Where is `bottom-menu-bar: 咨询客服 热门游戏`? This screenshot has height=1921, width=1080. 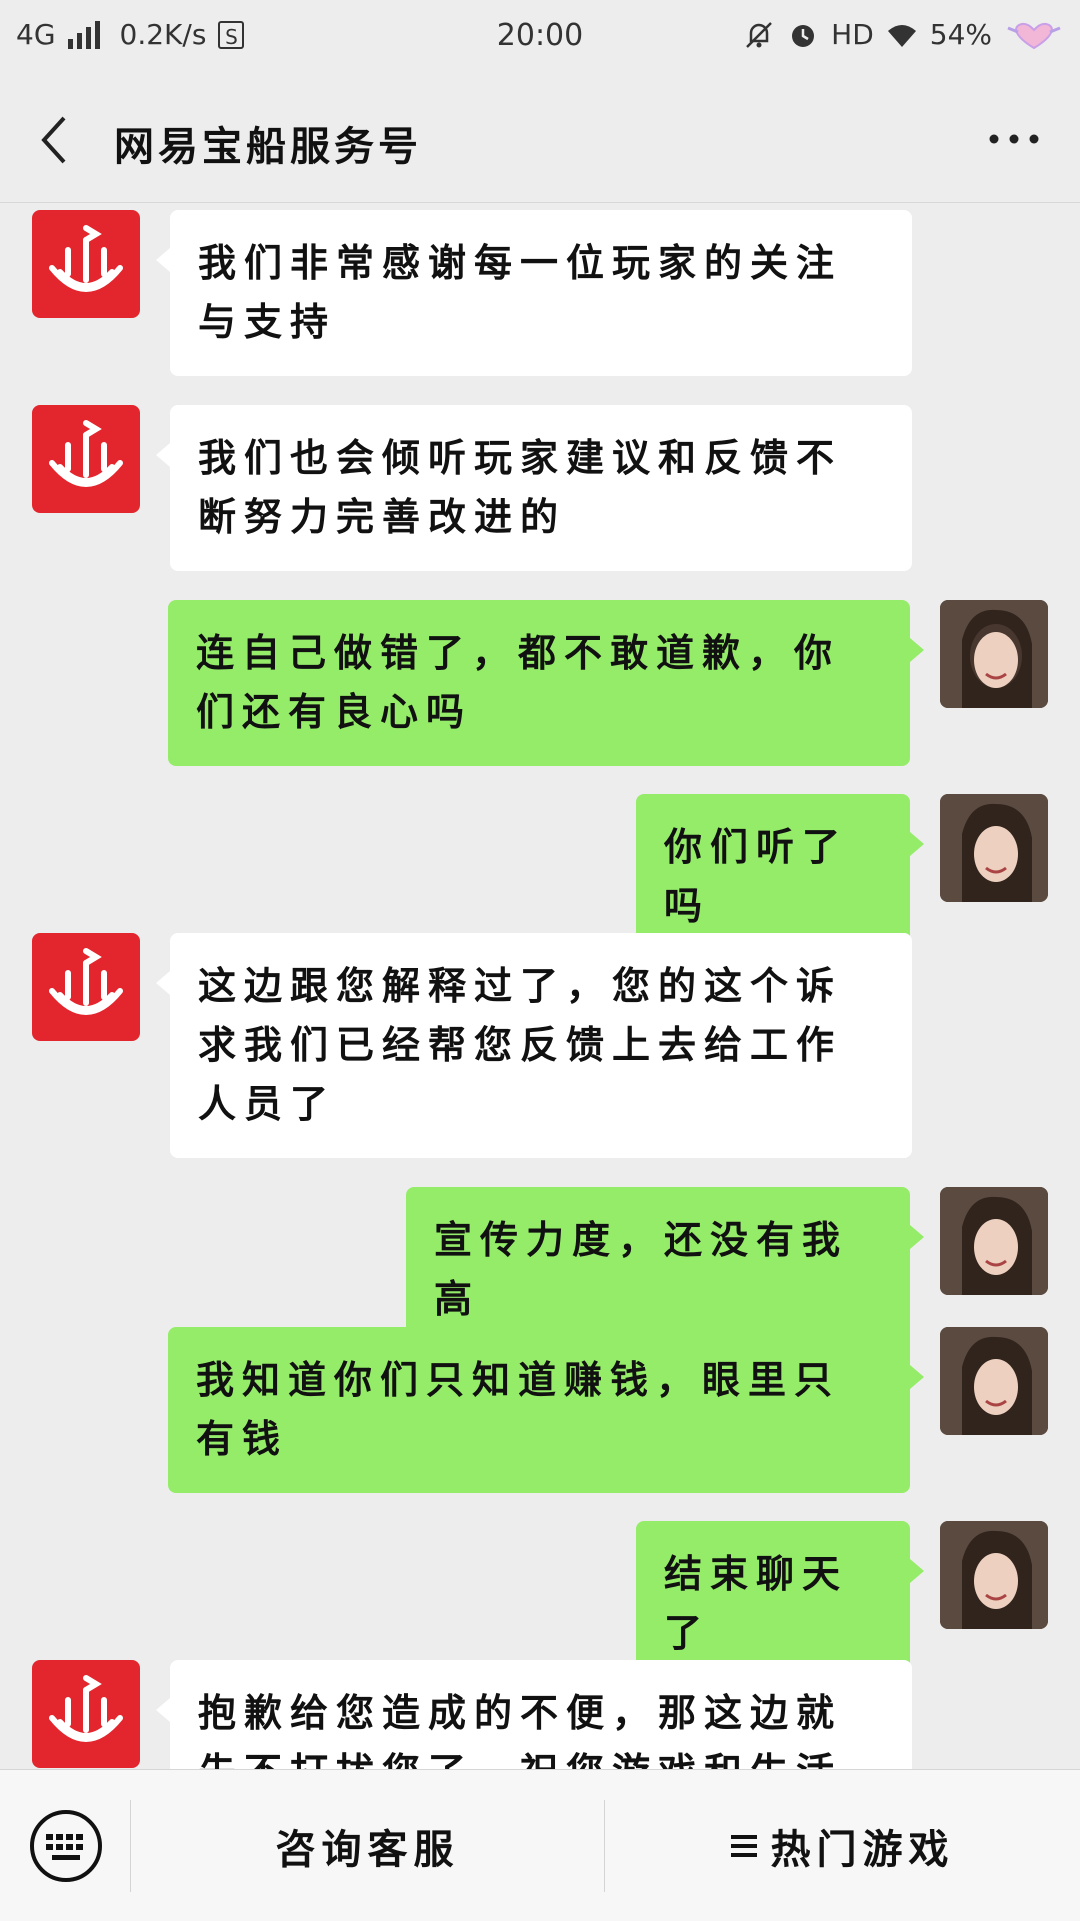
bottom-menu-bar: 咨询客服 热门游戏 is located at coordinates (540, 1845).